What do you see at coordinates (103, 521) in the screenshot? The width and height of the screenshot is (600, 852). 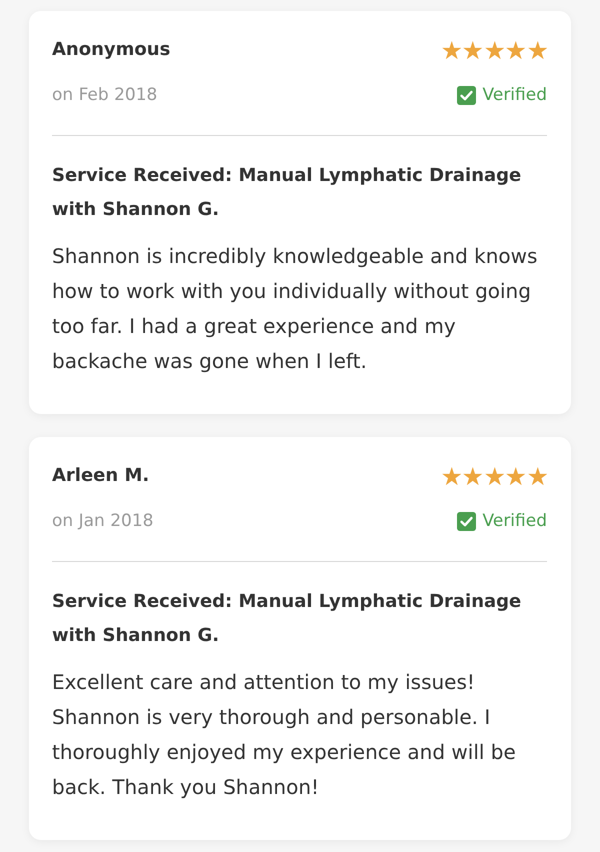 I see `review-date: on Jan 2018` at bounding box center [103, 521].